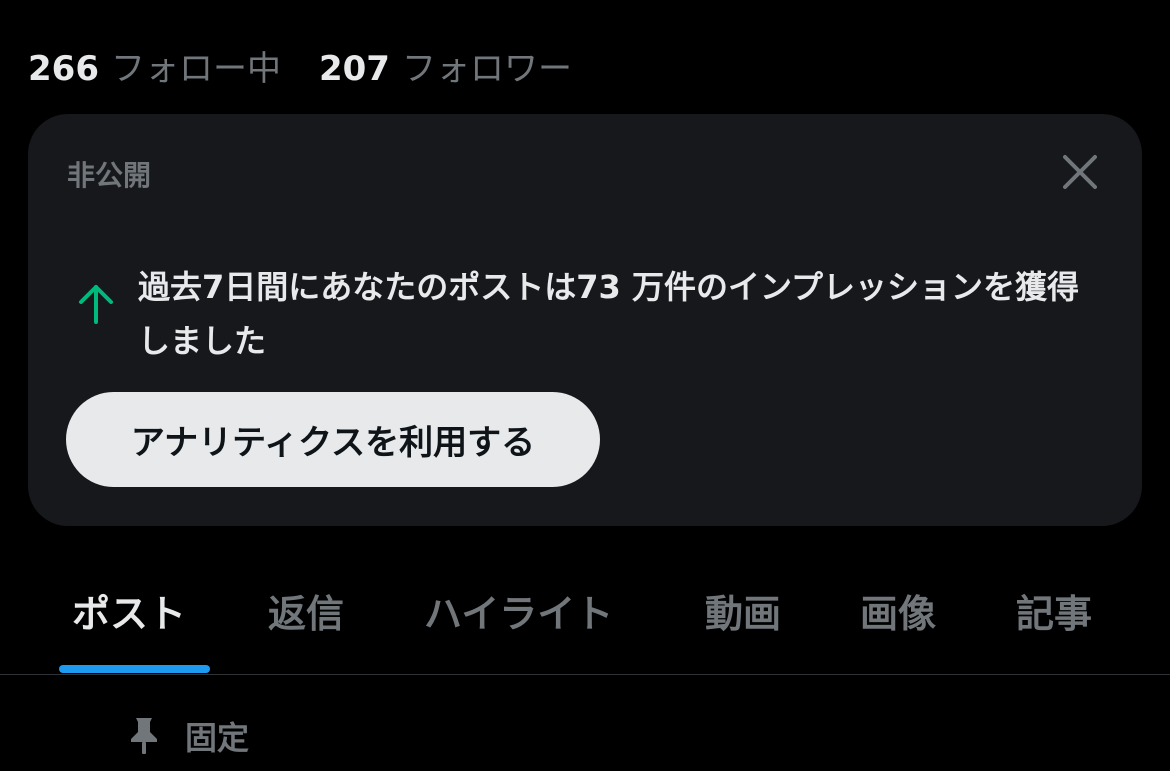 The image size is (1170, 771). What do you see at coordinates (134, 669) in the screenshot?
I see `active-tab-indicator` at bounding box center [134, 669].